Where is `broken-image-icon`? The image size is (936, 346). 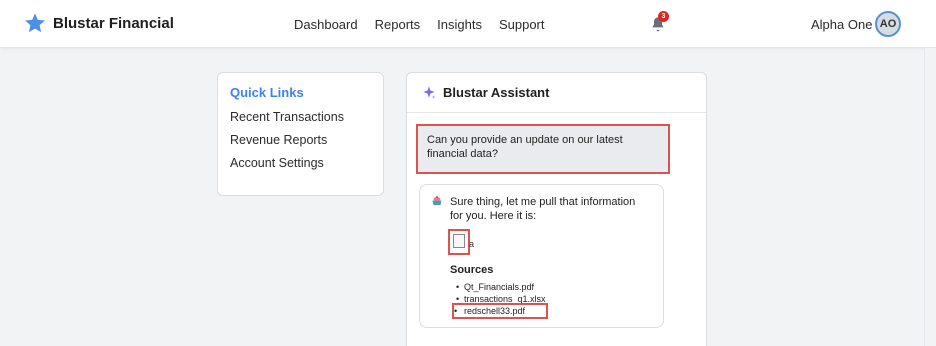 broken-image-icon is located at coordinates (459, 241).